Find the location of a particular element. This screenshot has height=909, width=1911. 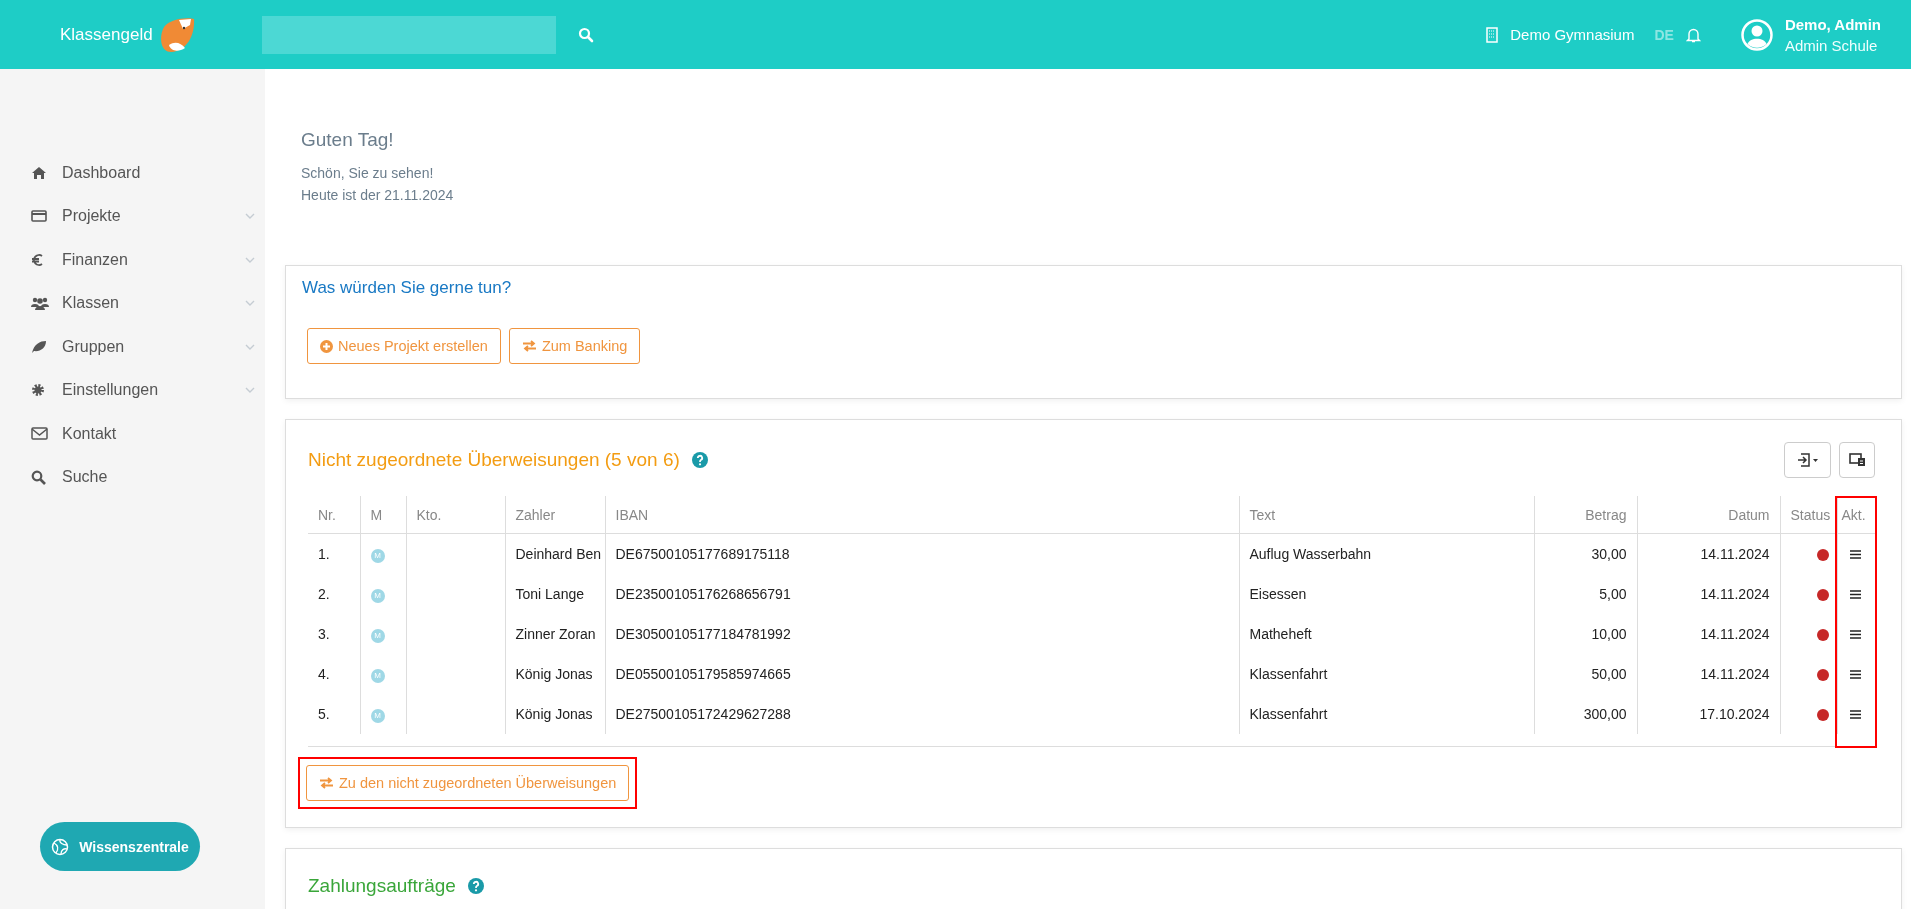

table-cell: Matheheft is located at coordinates (1386, 634).